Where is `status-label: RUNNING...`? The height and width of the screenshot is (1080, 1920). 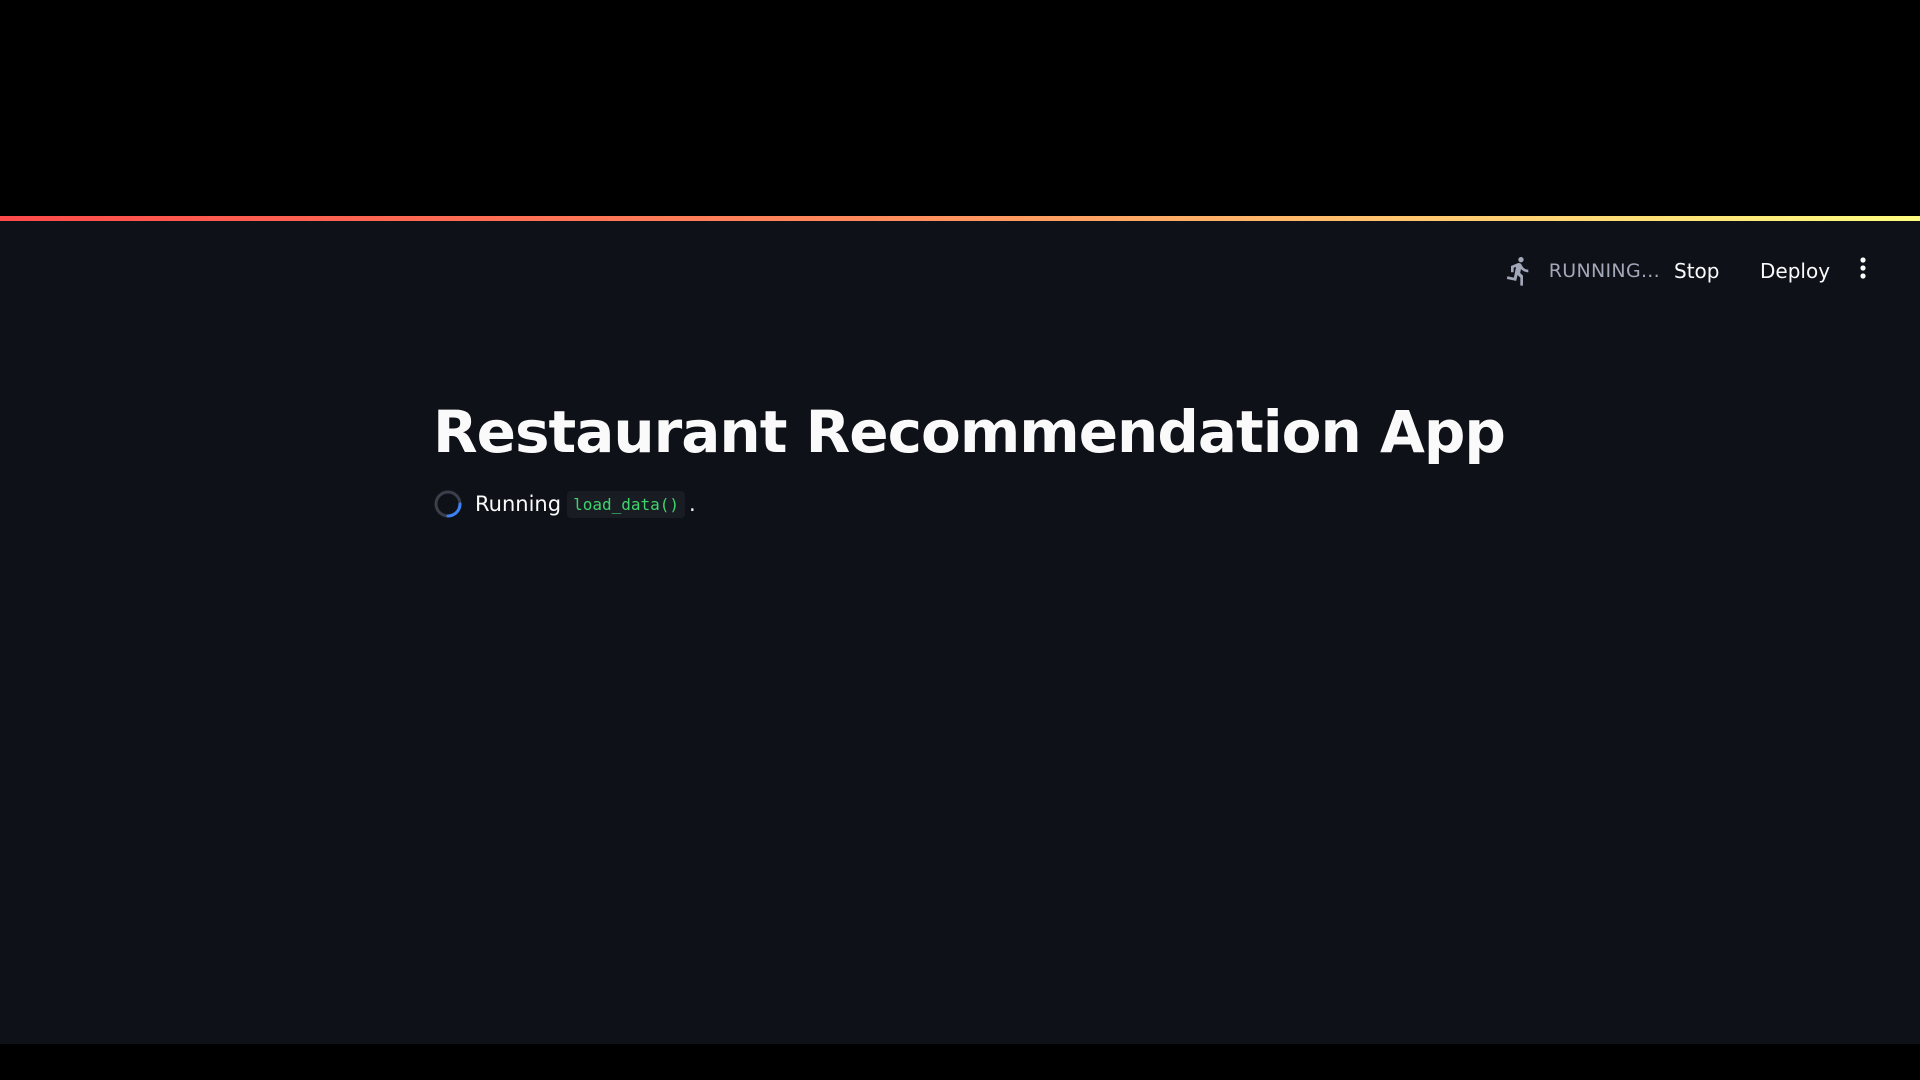 status-label: RUNNING... is located at coordinates (1604, 271).